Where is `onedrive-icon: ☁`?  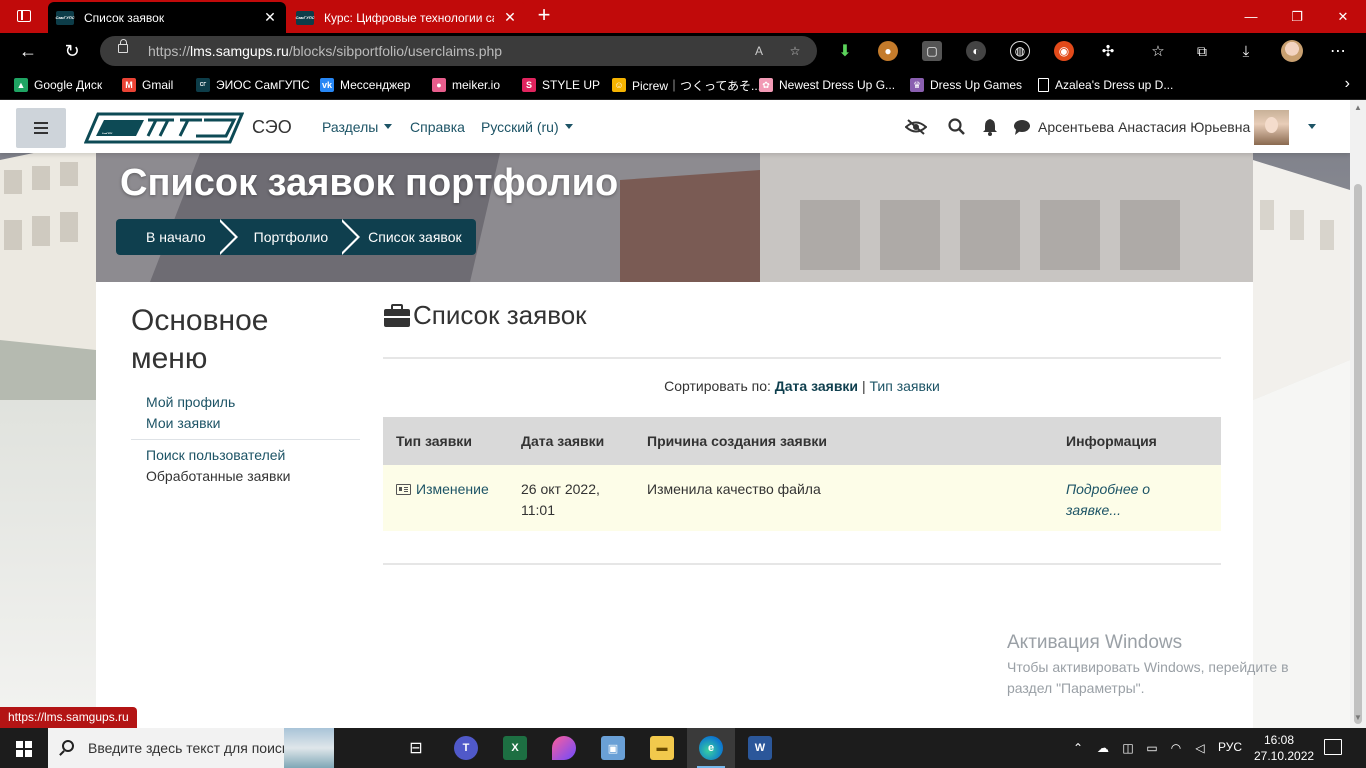
onedrive-icon: ☁ is located at coordinates (1103, 748).